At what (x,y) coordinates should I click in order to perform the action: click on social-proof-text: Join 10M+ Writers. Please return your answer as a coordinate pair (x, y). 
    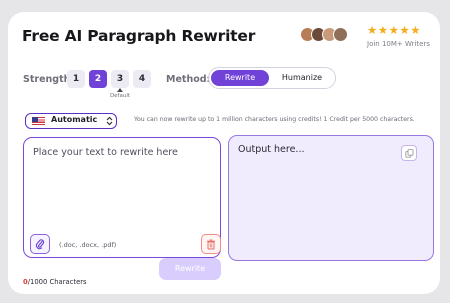
    Looking at the image, I should click on (398, 44).